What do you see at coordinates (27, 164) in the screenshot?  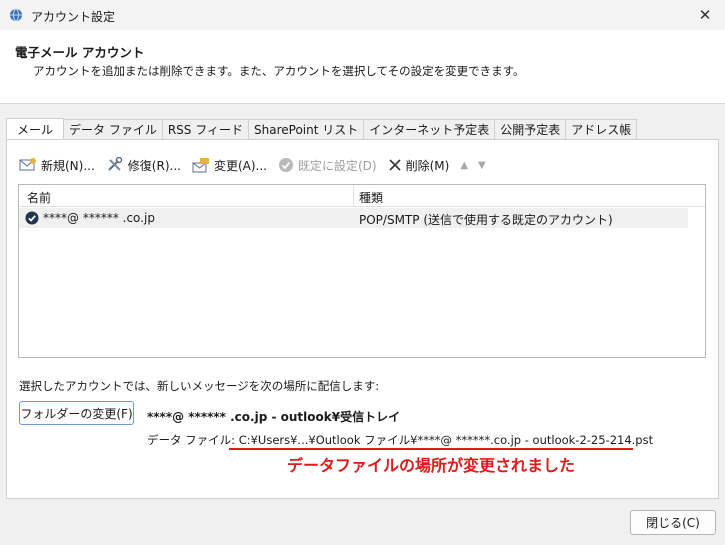 I see `new-mail-icon` at bounding box center [27, 164].